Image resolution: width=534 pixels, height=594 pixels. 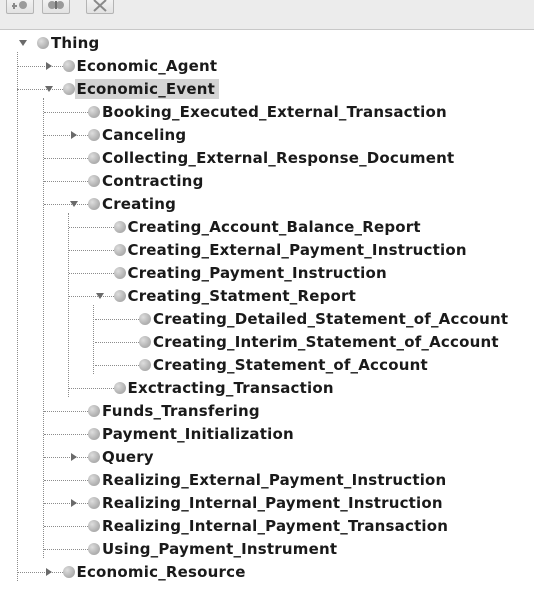 I want to click on add-subclass-icon, so click(x=20, y=6).